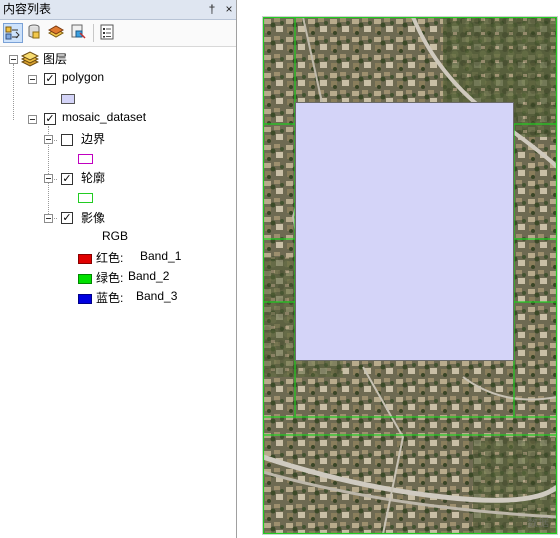 The image size is (560, 538). Describe the element at coordinates (67, 218) in the screenshot. I see `image-visibility-checkbox: ✓` at that location.